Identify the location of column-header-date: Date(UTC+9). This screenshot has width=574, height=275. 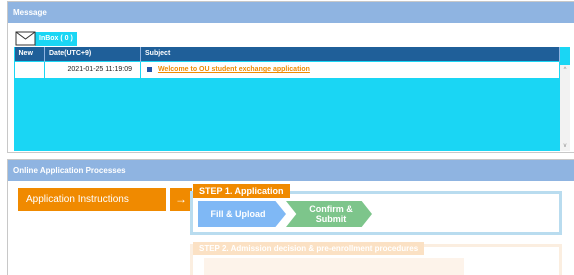
(92, 54).